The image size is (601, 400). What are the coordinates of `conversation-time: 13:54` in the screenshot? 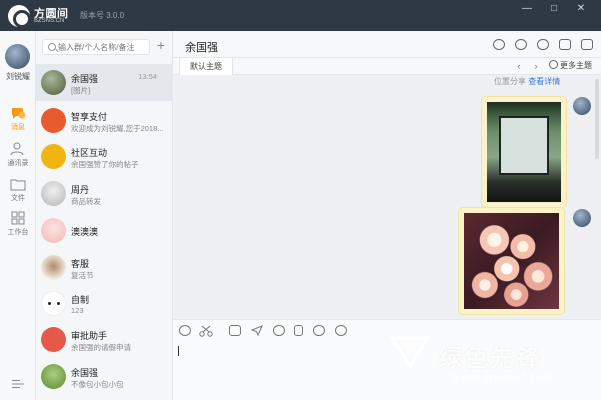 It's located at (147, 76).